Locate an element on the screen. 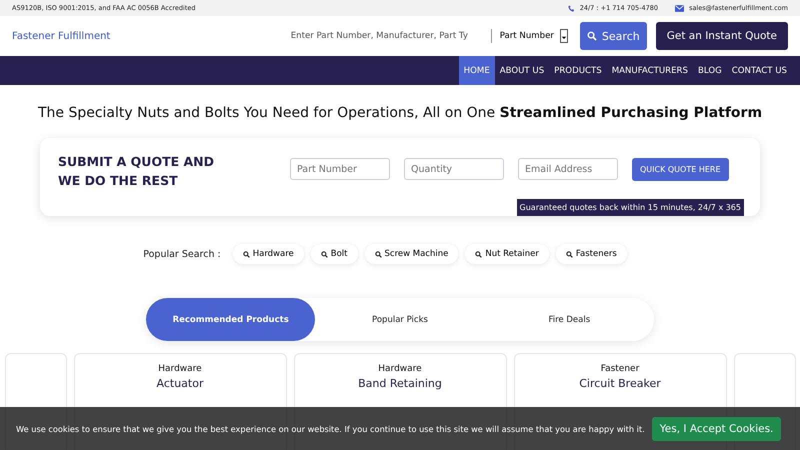 The width and height of the screenshot is (800, 450). instant-quote-button: Get an Instant Quote is located at coordinates (722, 36).